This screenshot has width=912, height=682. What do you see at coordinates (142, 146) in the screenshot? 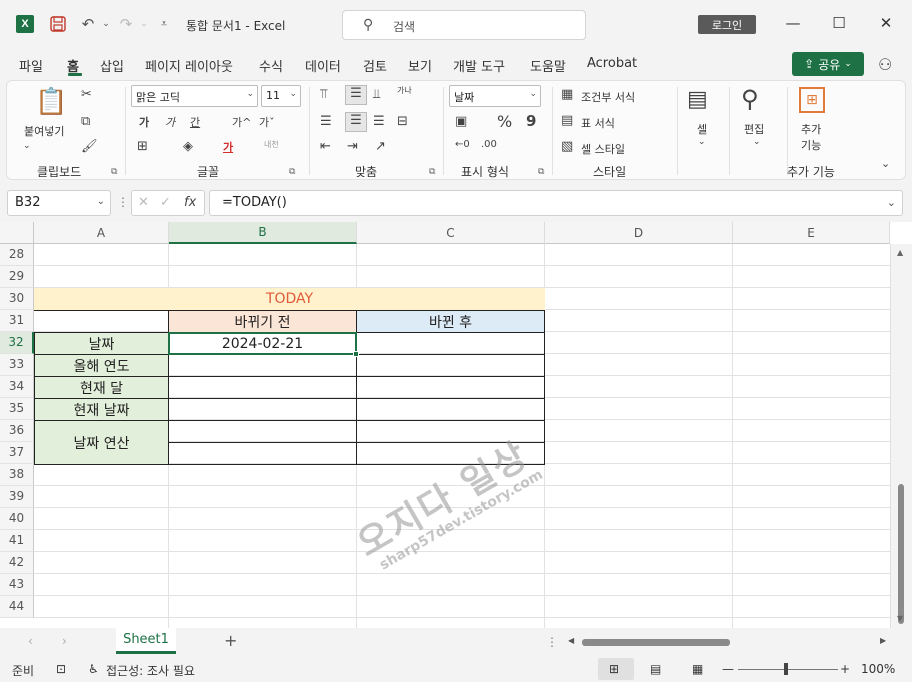
I see `borders-icon: ⊞` at bounding box center [142, 146].